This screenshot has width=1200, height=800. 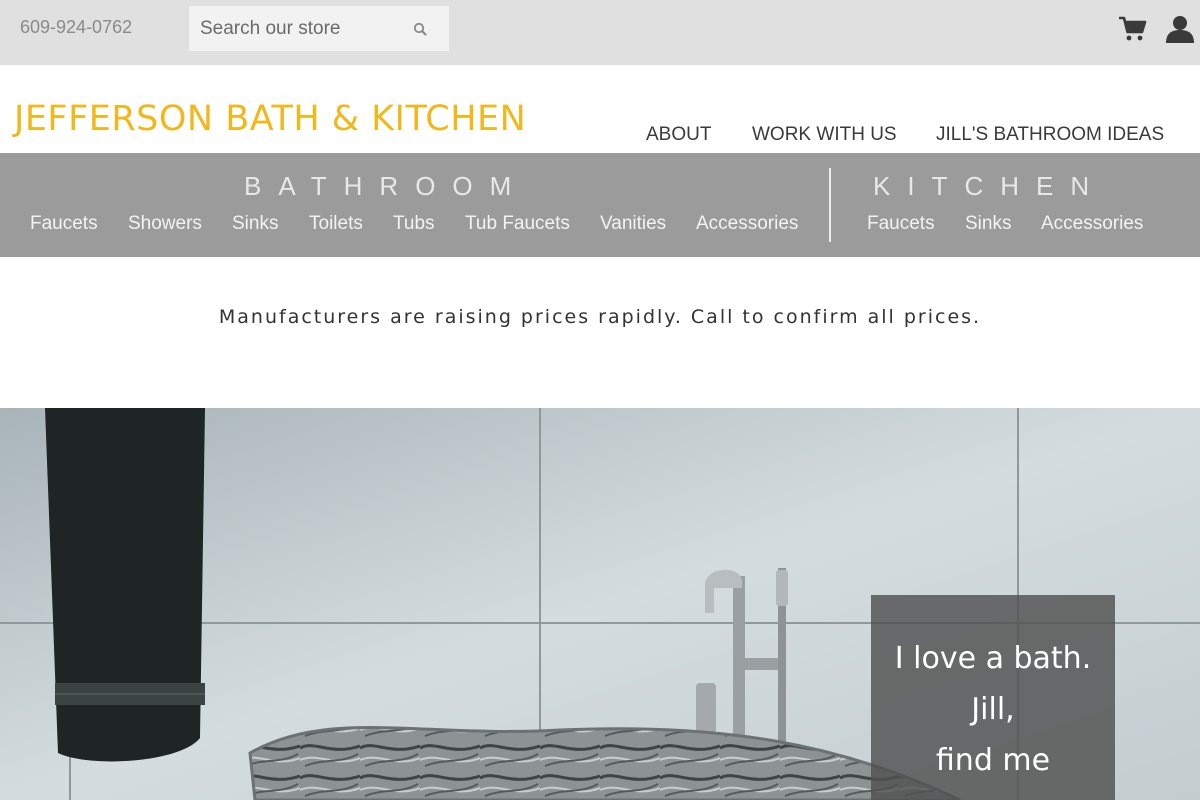 I want to click on bathroom-link-faucets: Faucets, so click(x=64, y=224).